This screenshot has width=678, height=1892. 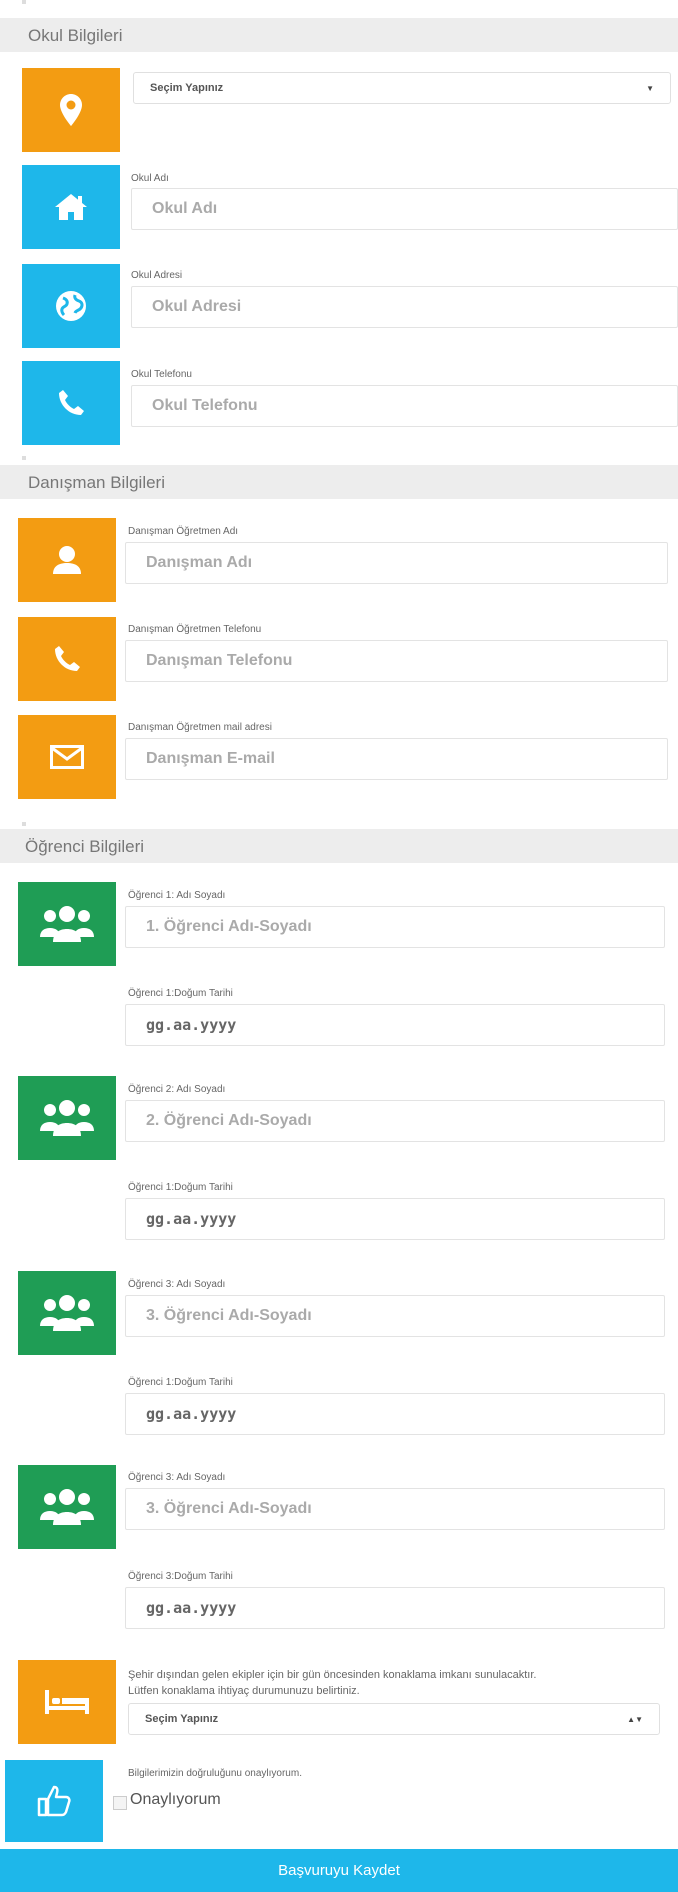 I want to click on map-marker-icon, so click(x=71, y=110).